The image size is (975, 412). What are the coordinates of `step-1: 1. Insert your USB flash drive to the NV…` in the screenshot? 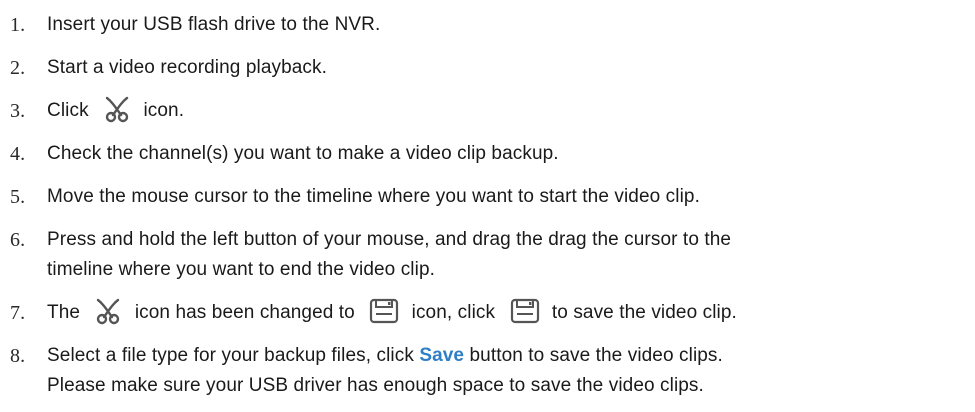 It's located at (491, 25).